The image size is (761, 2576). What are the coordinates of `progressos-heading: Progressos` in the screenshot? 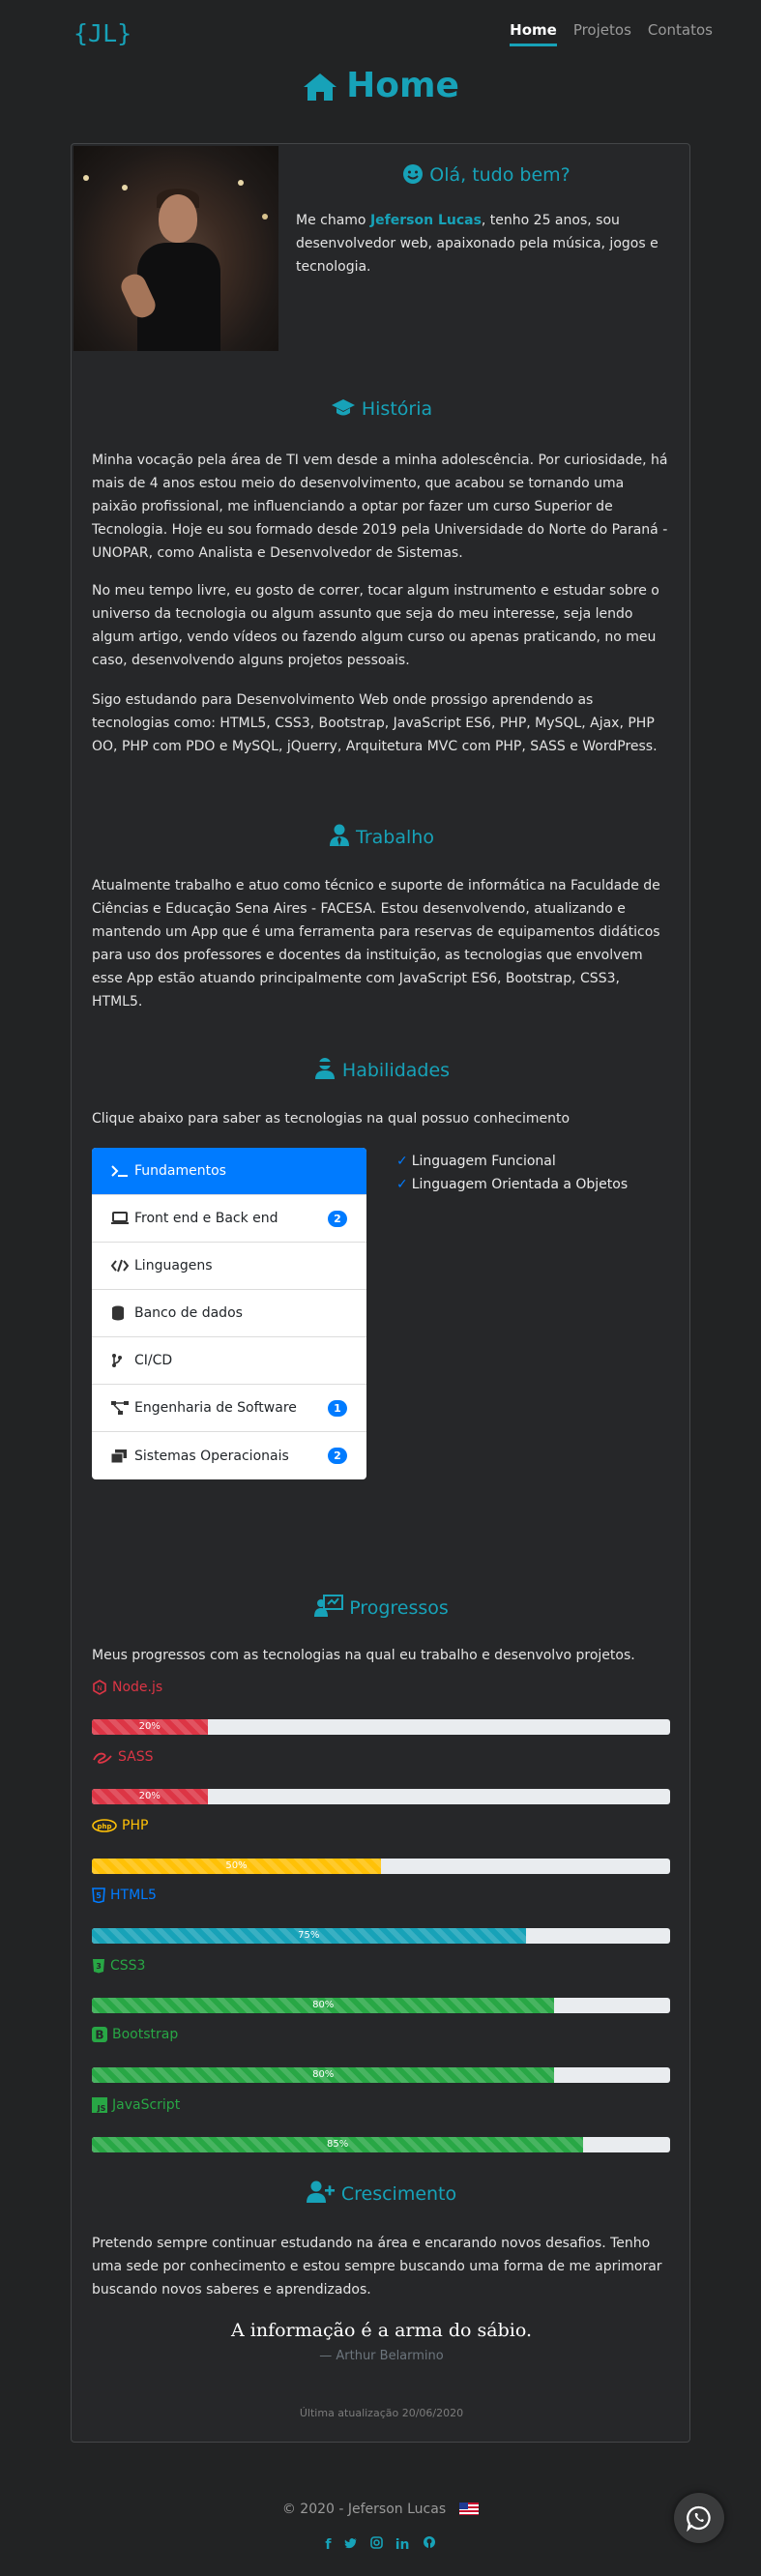 It's located at (381, 1607).